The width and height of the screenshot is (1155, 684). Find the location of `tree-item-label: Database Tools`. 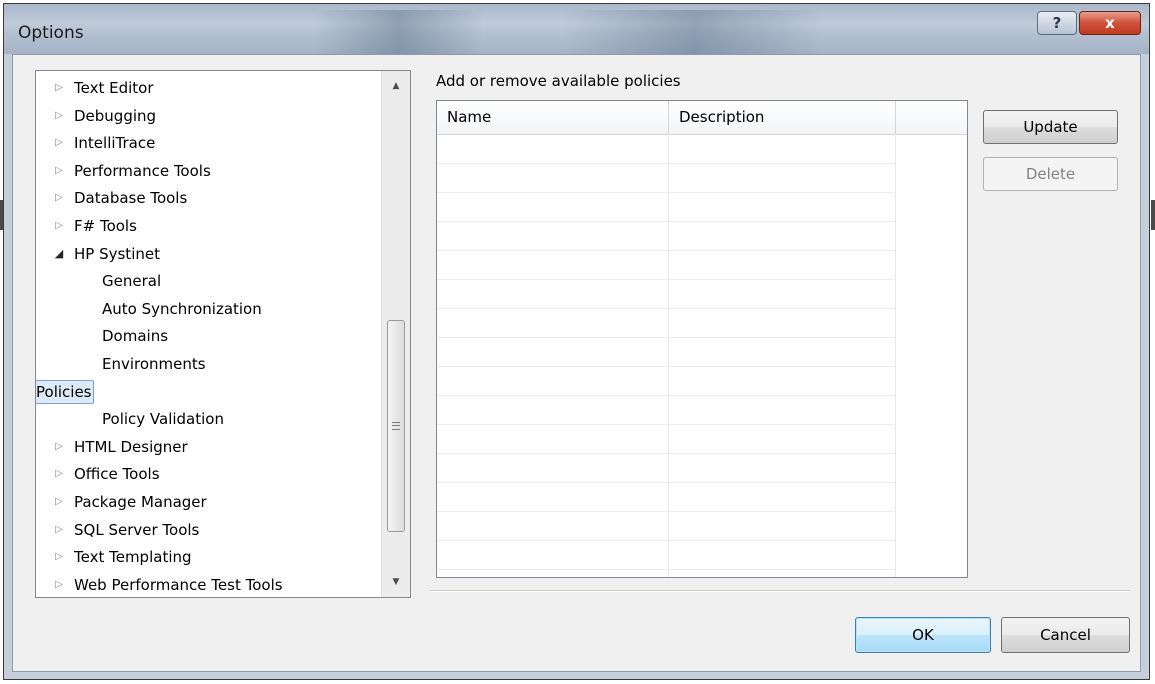

tree-item-label: Database Tools is located at coordinates (131, 198).